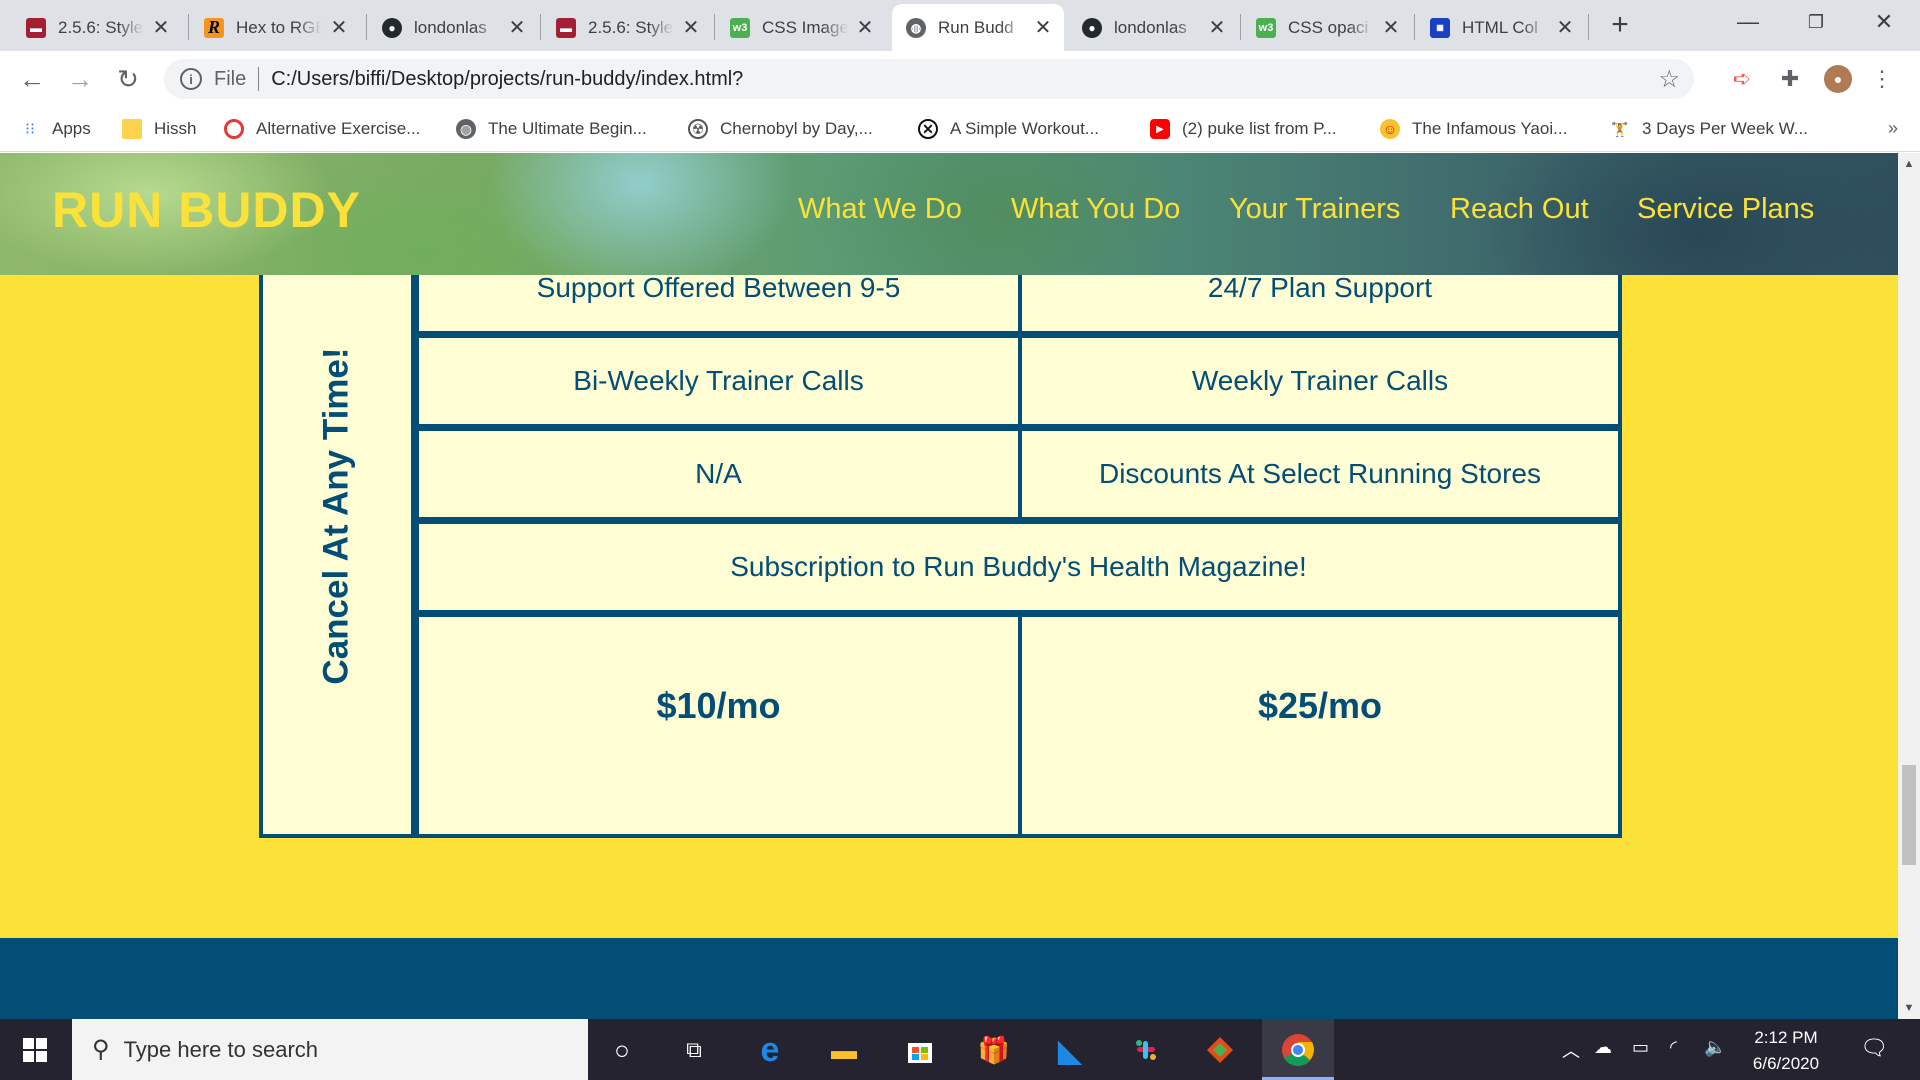 Image resolution: width=1920 pixels, height=1080 pixels. What do you see at coordinates (1440, 27) in the screenshot?
I see `htmlcolor-favicon-icon: ▦` at bounding box center [1440, 27].